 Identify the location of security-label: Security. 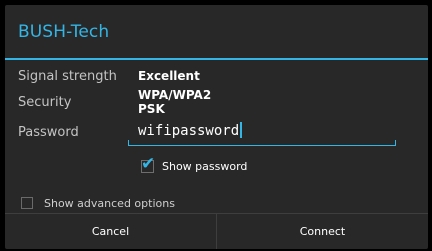
(45, 102).